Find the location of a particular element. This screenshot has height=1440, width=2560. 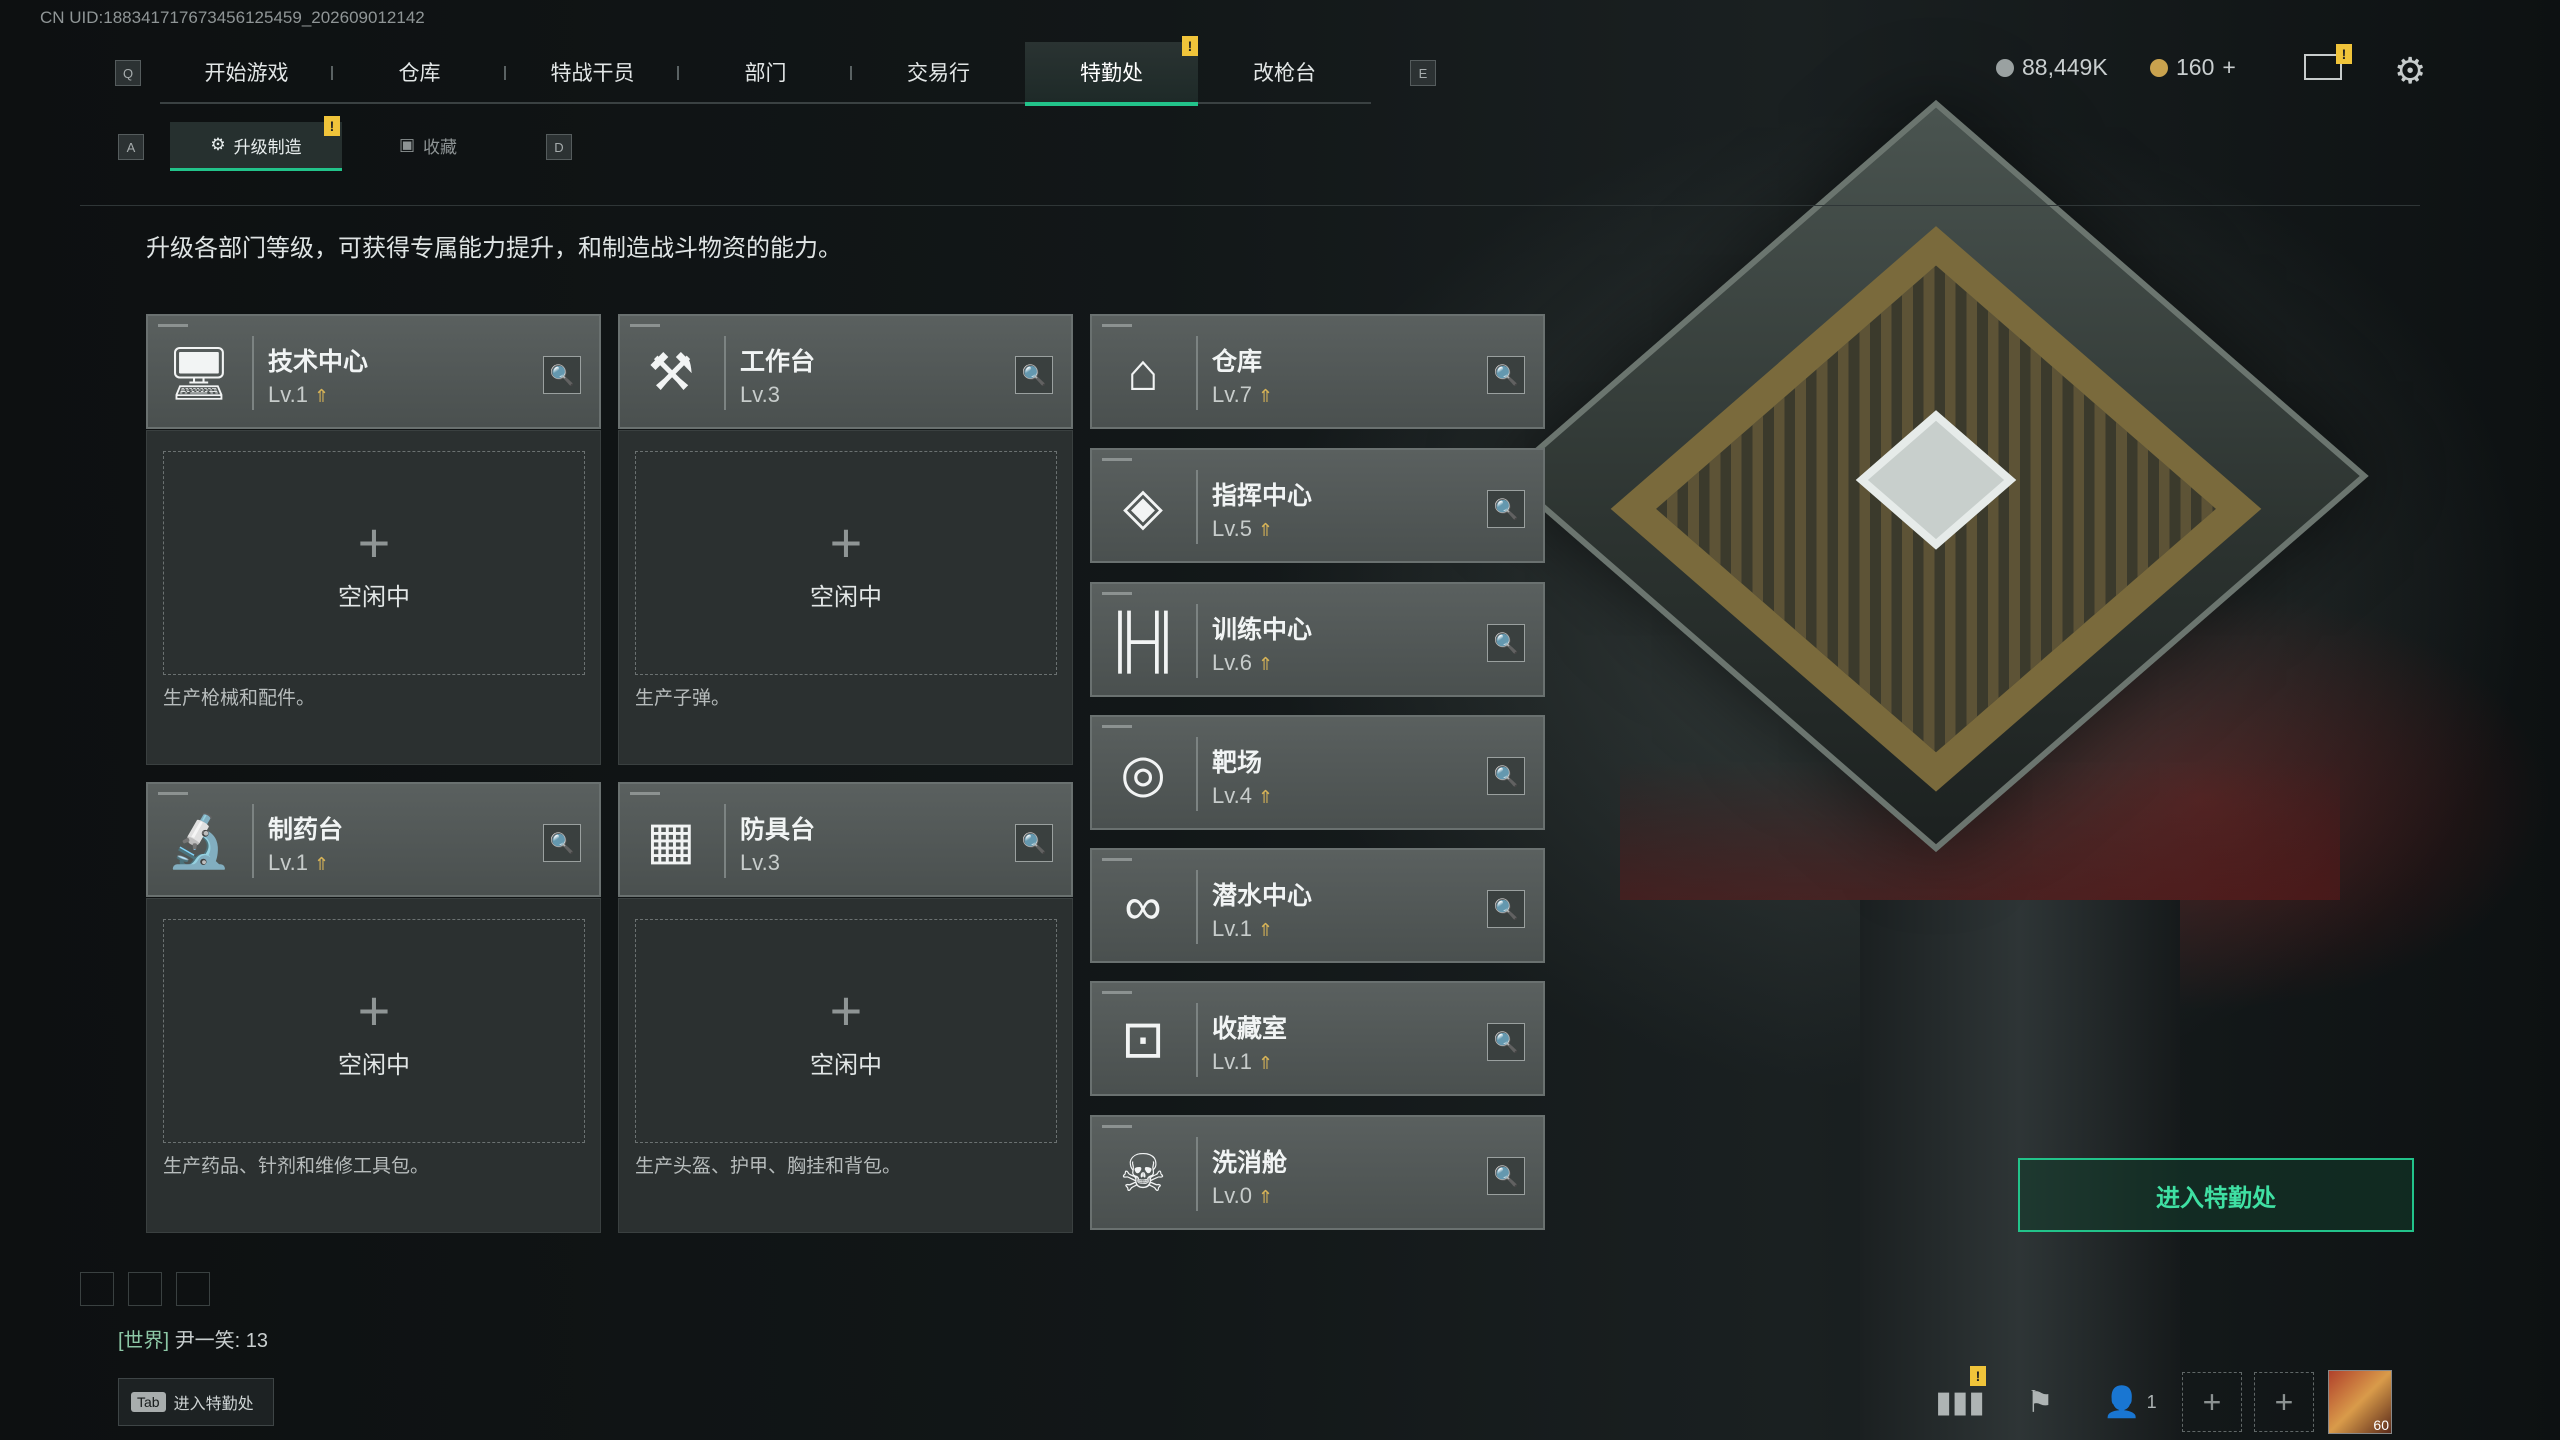

department-card-command-center: ◈ 指挥中心 Lv.5 ⇑ 🔍 is located at coordinates (1317, 505).